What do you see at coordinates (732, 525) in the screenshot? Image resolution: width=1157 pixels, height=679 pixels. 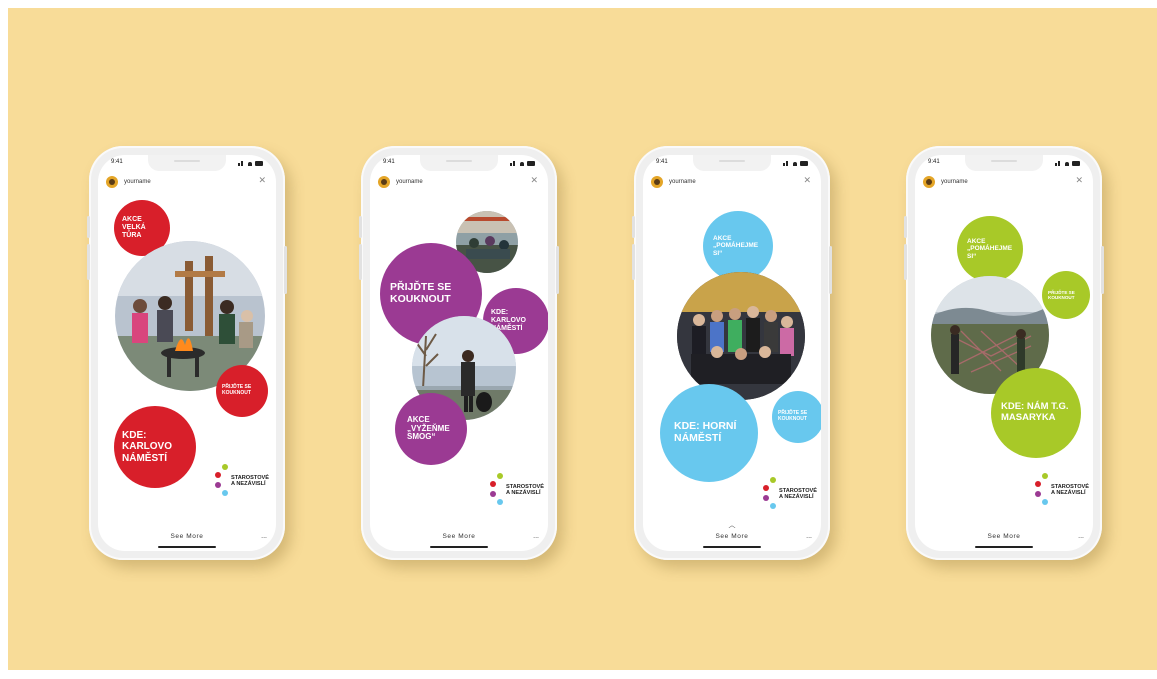 I see `chevron-up-icon: ︿` at bounding box center [732, 525].